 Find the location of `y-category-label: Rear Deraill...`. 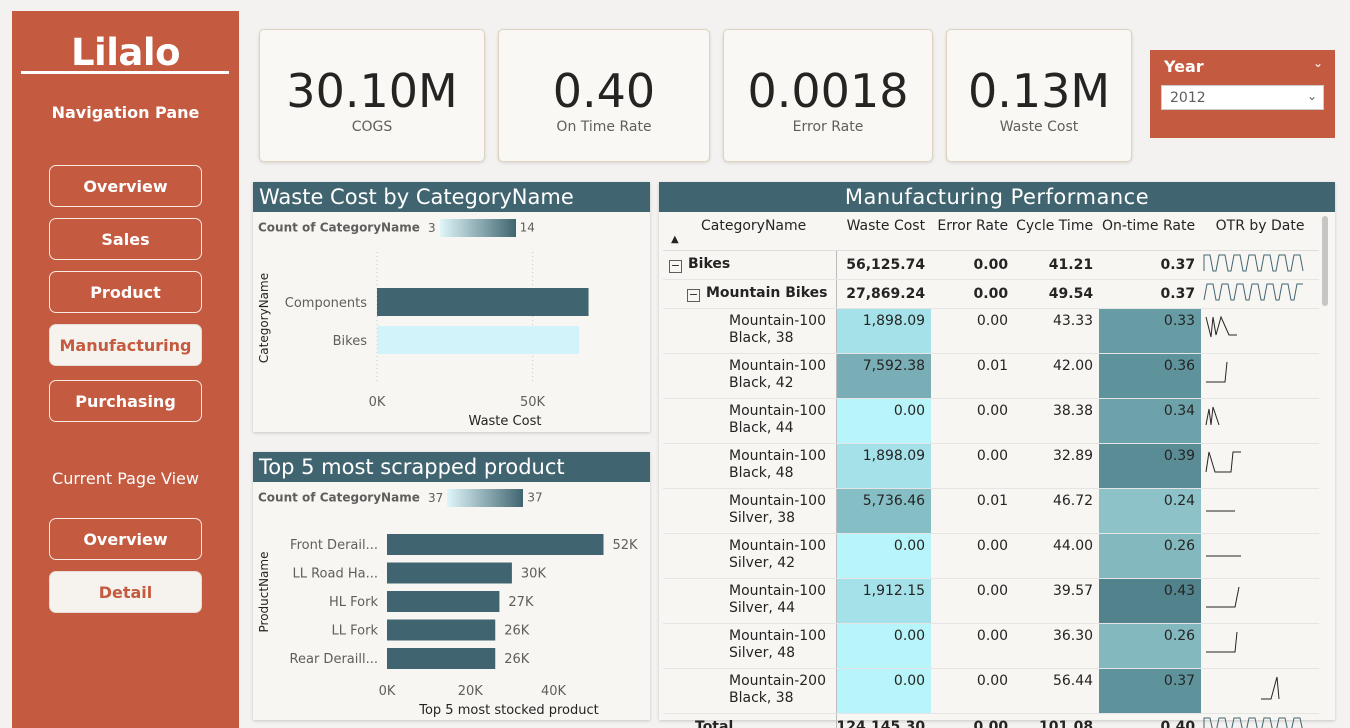

y-category-label: Rear Deraill... is located at coordinates (334, 659).